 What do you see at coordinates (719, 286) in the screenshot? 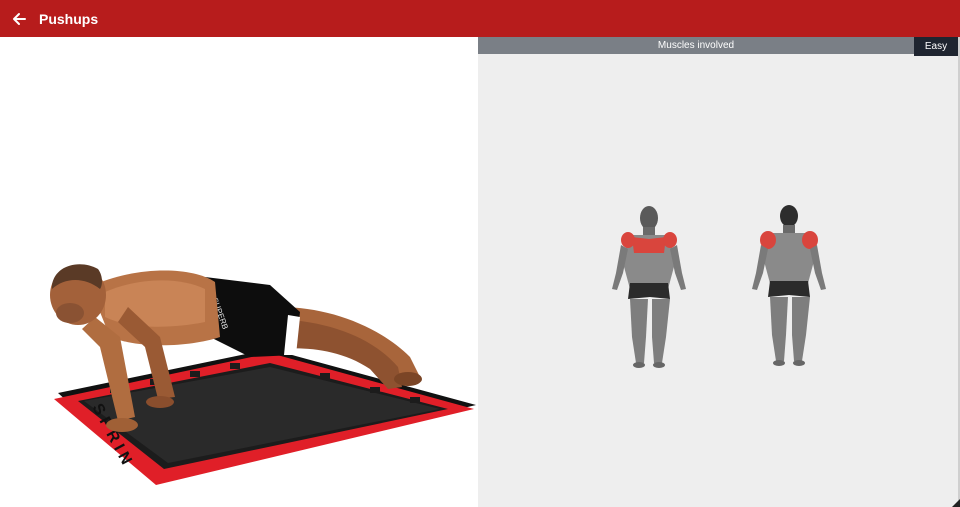
I see `muscle-diagram` at bounding box center [719, 286].